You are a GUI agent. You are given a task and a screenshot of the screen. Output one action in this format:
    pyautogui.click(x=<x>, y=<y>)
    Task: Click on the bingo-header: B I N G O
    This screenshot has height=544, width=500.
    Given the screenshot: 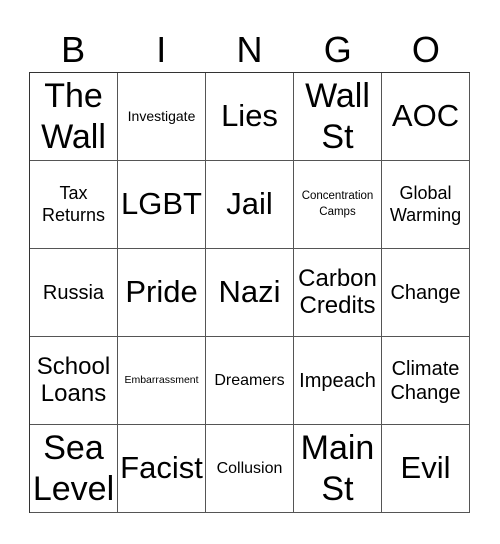 What is the action you would take?
    pyautogui.click(x=249, y=50)
    